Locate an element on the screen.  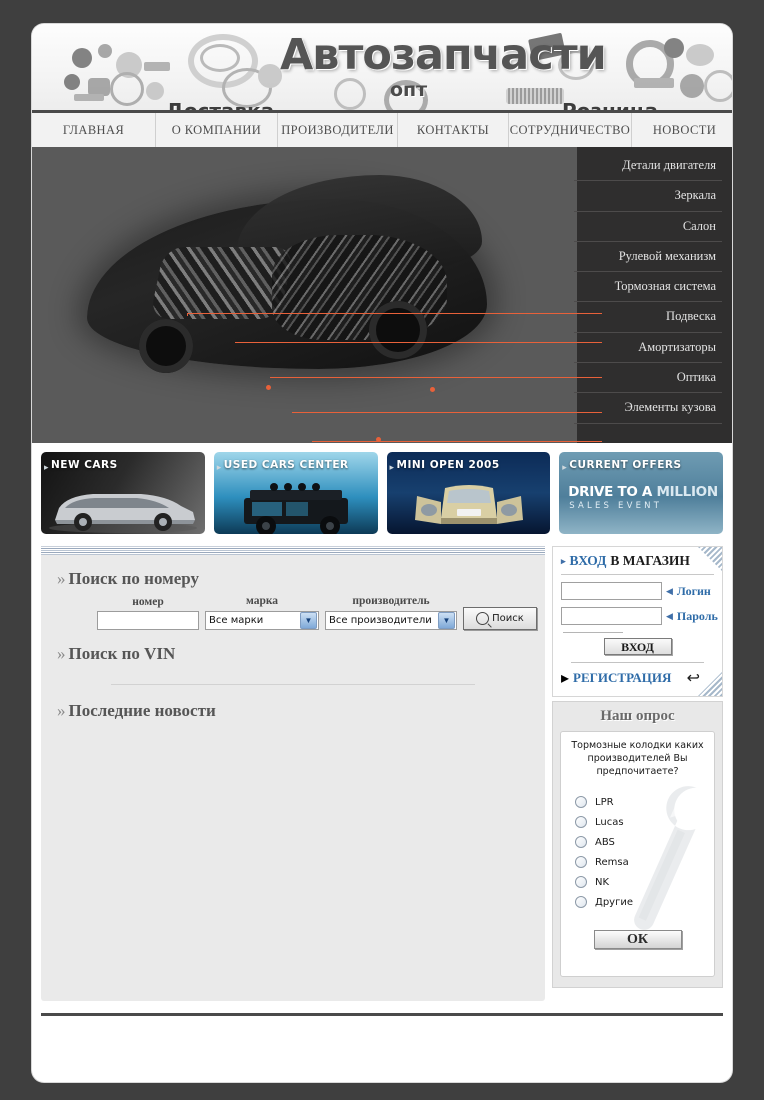
poll-submit-button: ОК is located at coordinates (637, 940).